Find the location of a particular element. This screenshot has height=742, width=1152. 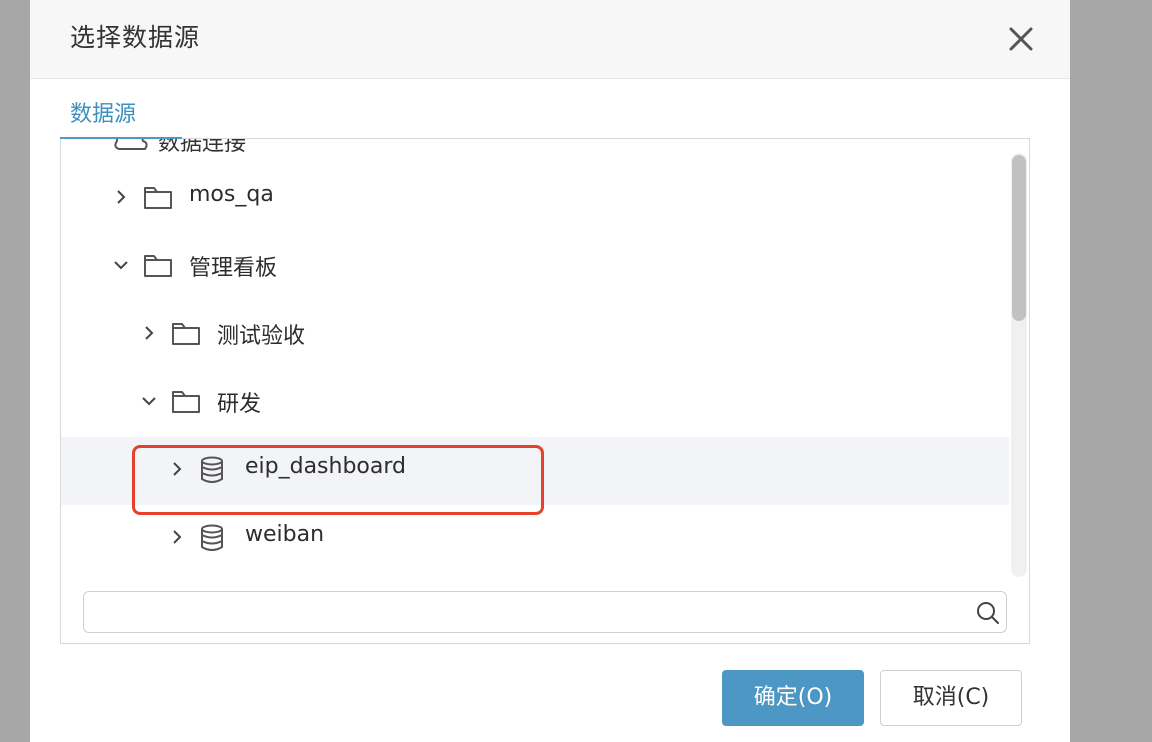

cancel-button: 取消(C) is located at coordinates (951, 698).